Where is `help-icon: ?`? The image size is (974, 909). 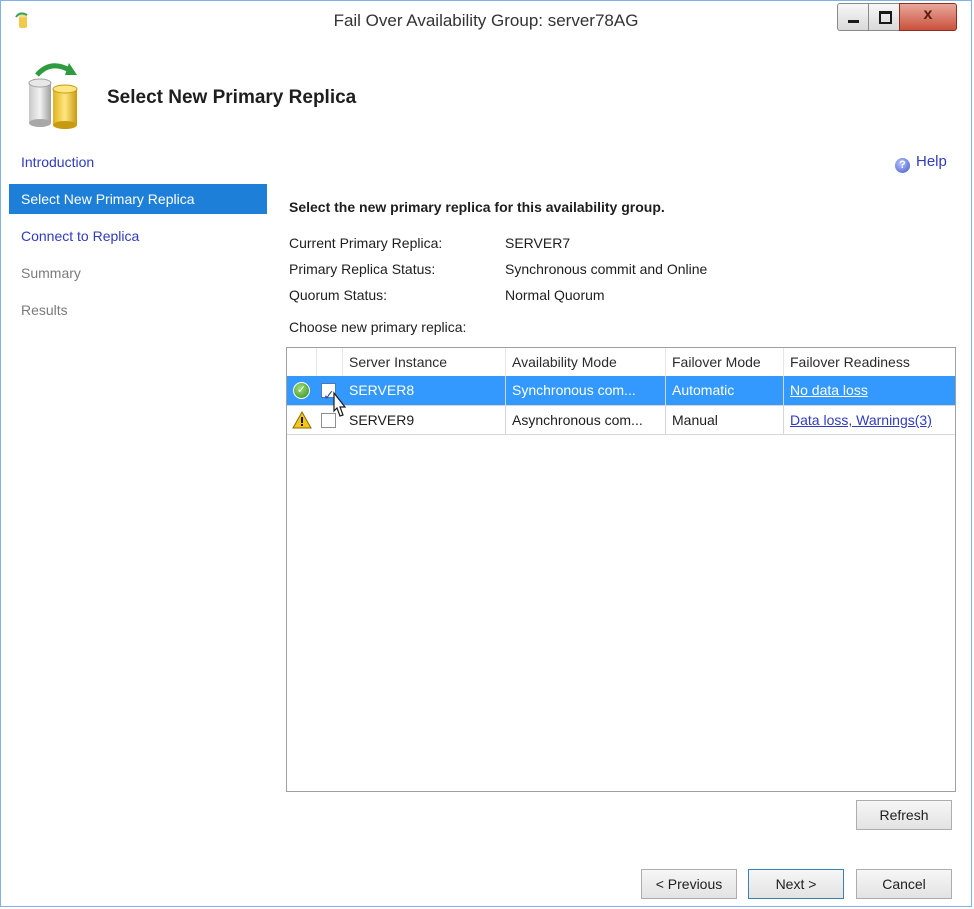 help-icon: ? is located at coordinates (902, 165).